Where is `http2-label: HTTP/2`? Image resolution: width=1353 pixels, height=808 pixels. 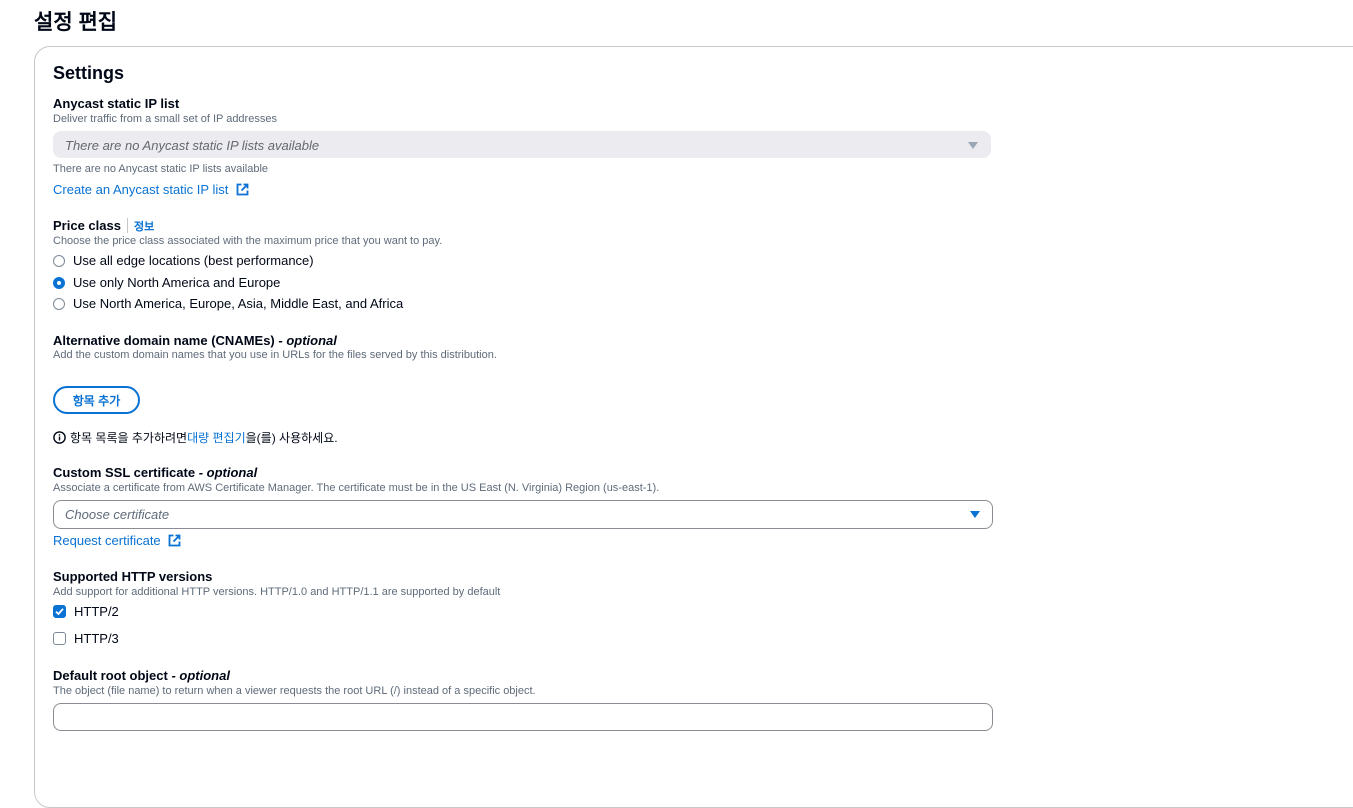 http2-label: HTTP/2 is located at coordinates (96, 611).